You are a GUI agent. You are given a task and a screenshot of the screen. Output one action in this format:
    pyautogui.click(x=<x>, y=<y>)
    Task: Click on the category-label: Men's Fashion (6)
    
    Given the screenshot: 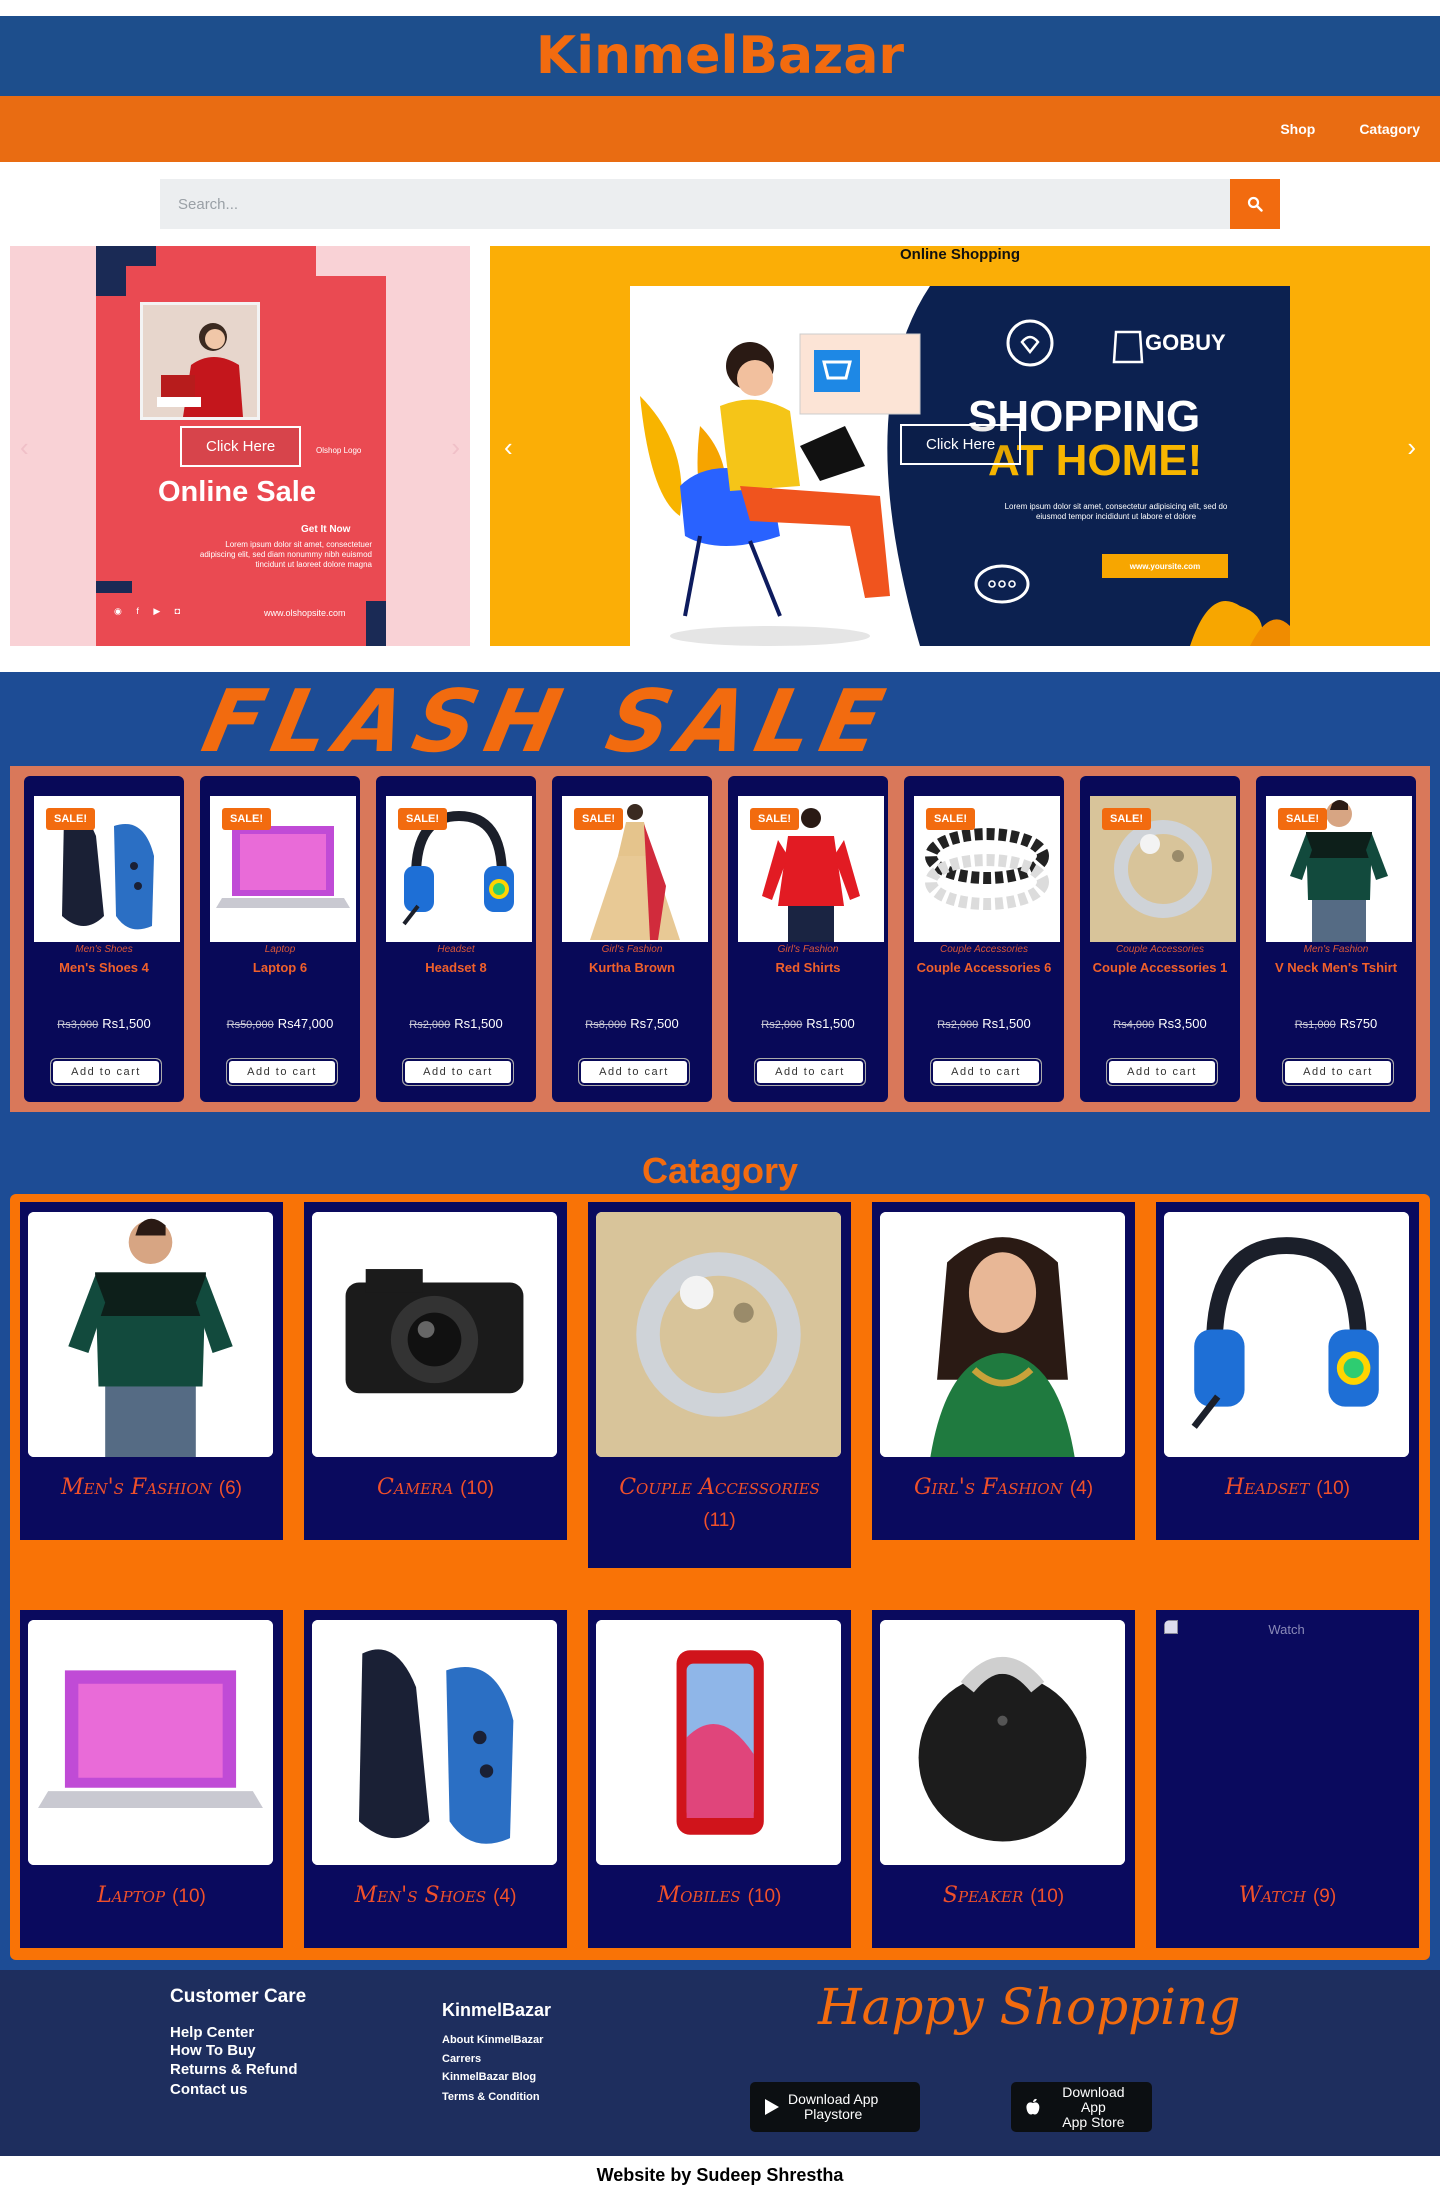 What is the action you would take?
    pyautogui.click(x=151, y=1488)
    